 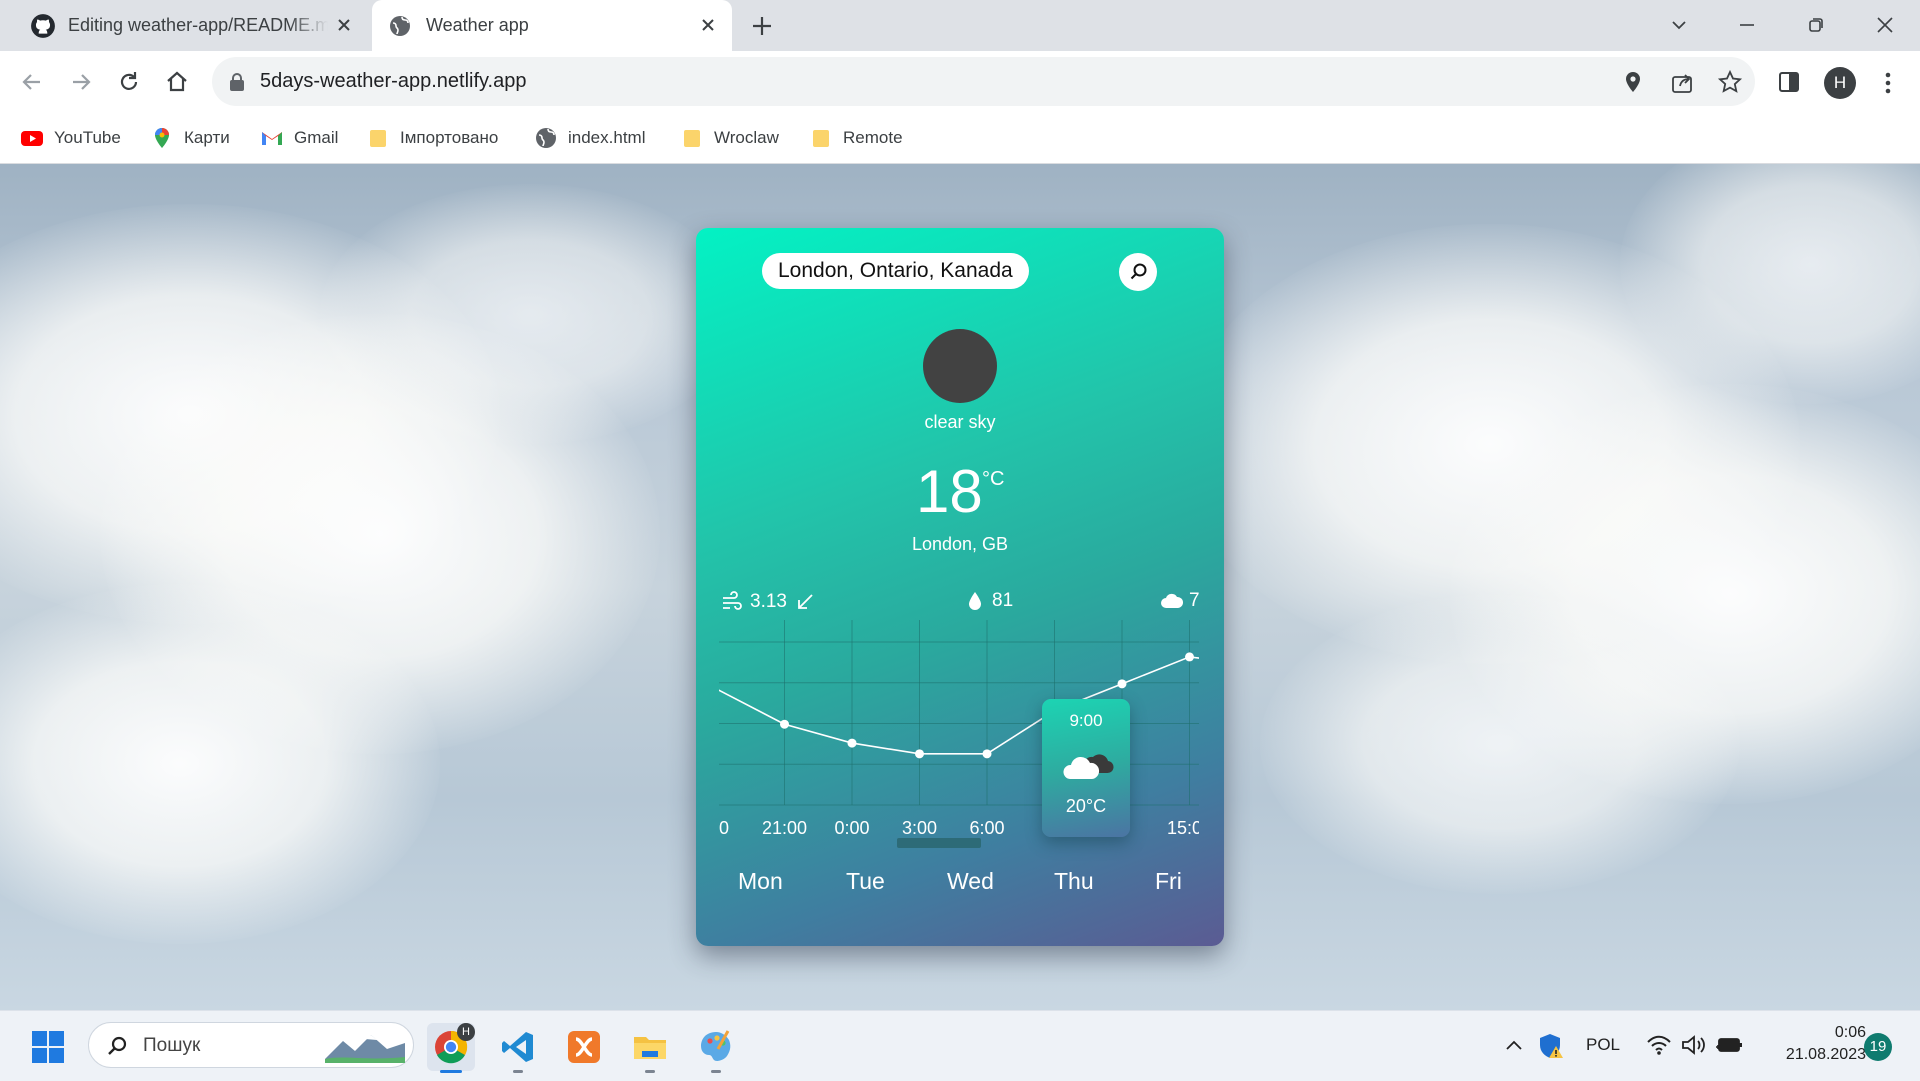 What do you see at coordinates (191, 25) in the screenshot?
I see `tab-github-readme: Editing weather-app/README.md` at bounding box center [191, 25].